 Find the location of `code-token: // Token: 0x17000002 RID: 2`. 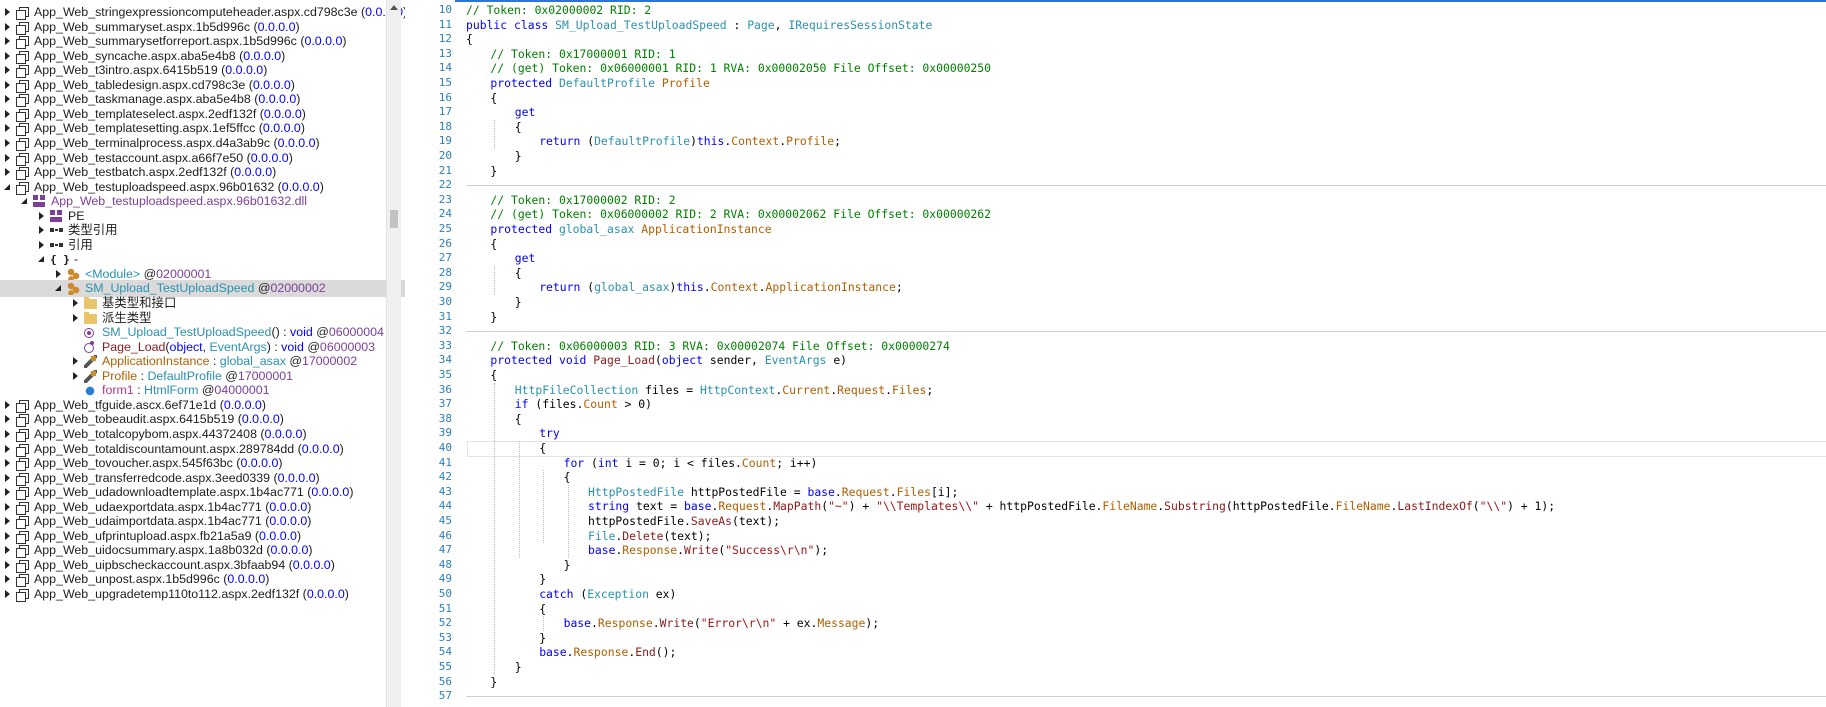

code-token: // Token: 0x17000002 RID: 2 is located at coordinates (583, 199).